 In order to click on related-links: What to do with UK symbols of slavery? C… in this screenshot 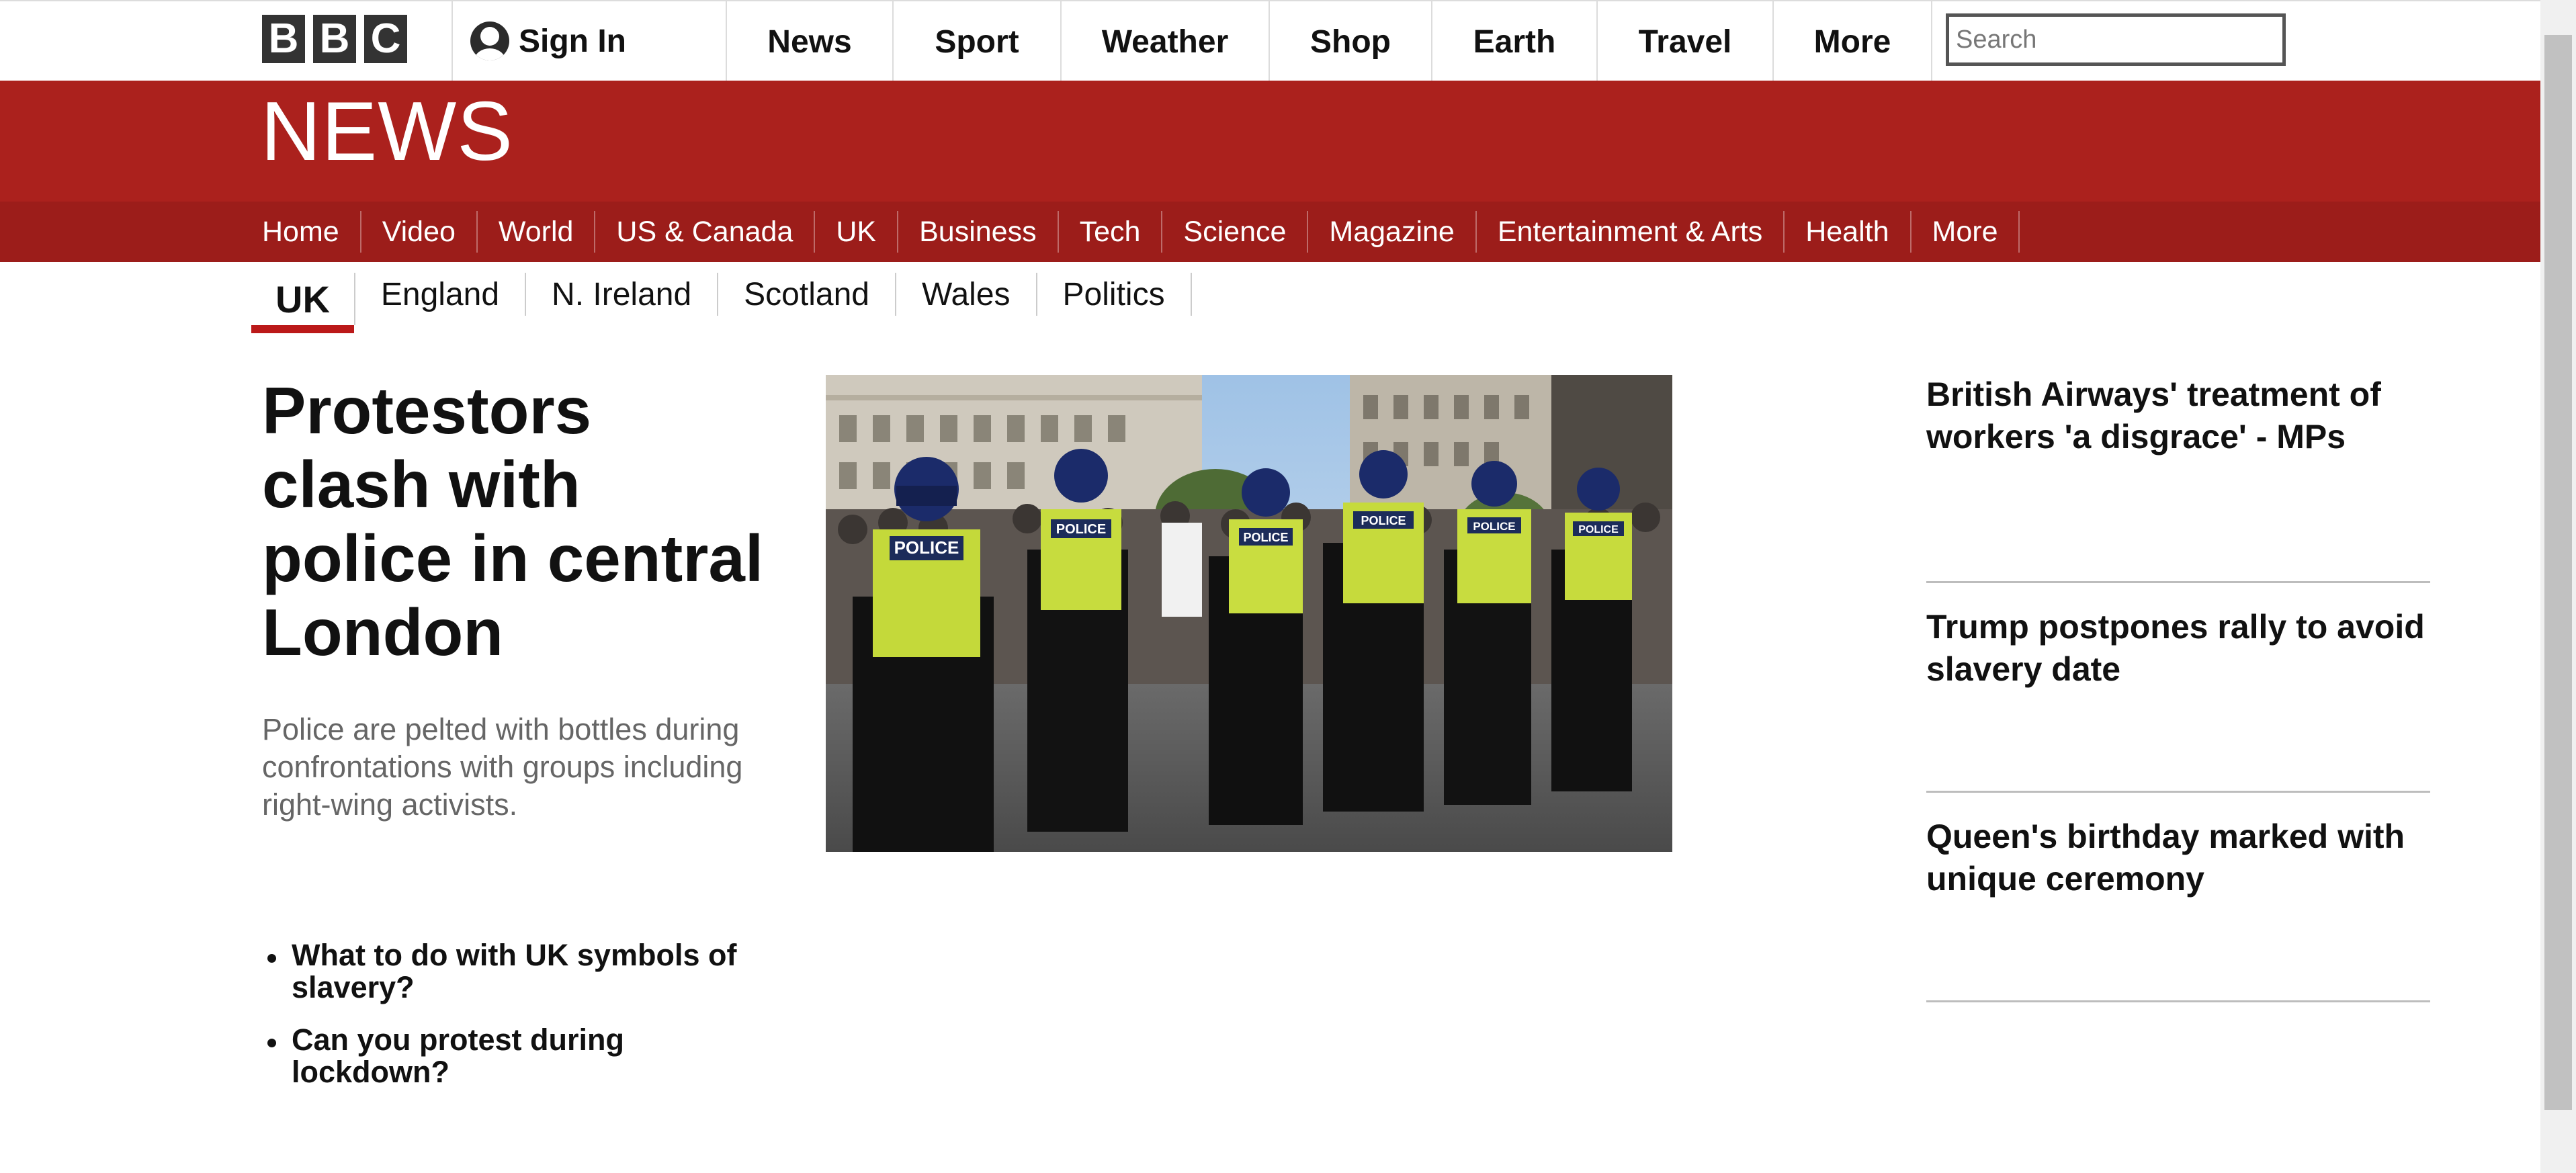, I will do `click(524, 1024)`.